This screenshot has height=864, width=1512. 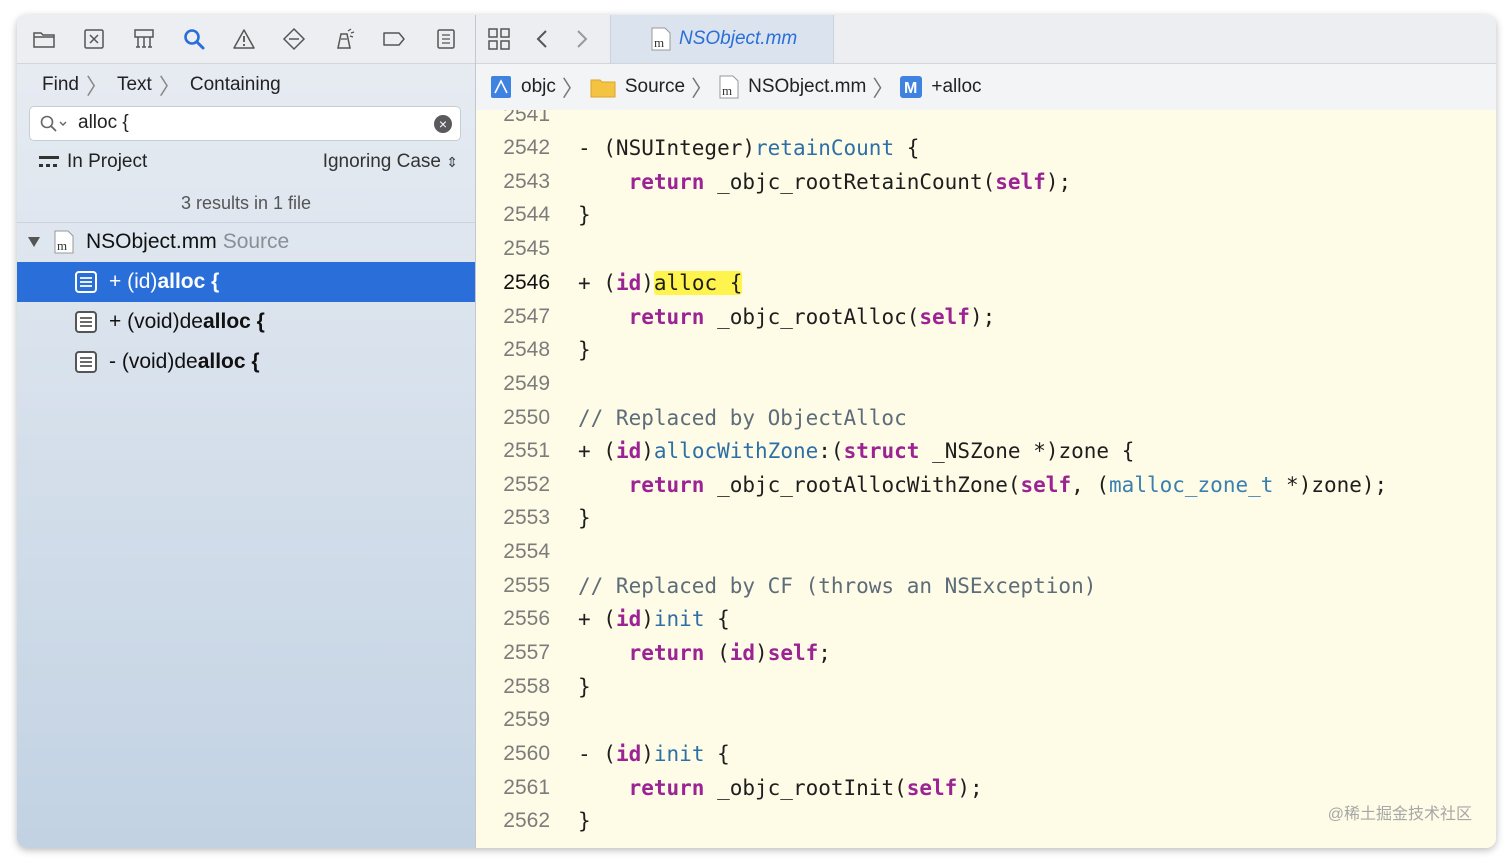 What do you see at coordinates (986, 653) in the screenshot?
I see `code-line: 2557 return (id)self;` at bounding box center [986, 653].